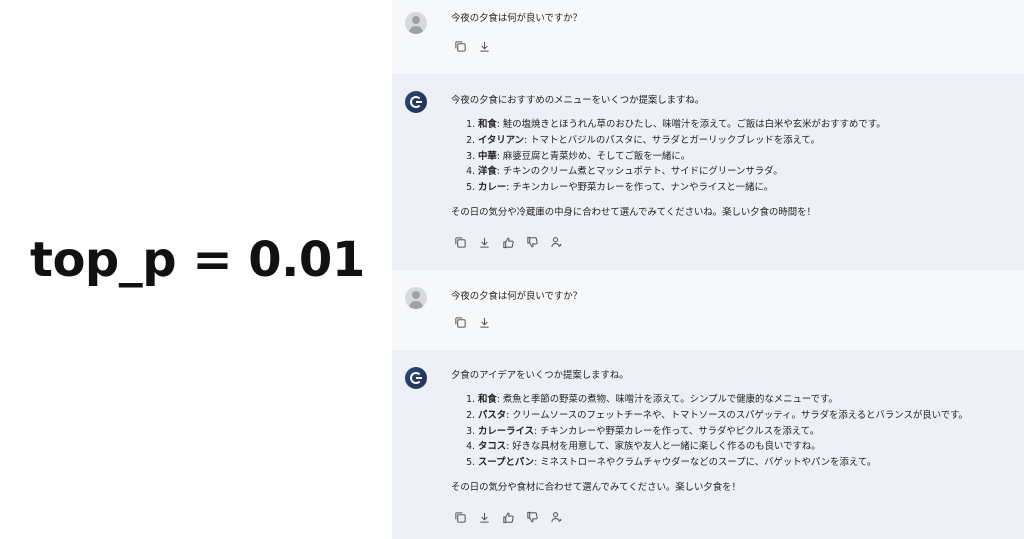 The image size is (1024, 539). Describe the element at coordinates (506, 463) in the screenshot. I see `item-heading: スープとパン` at that location.